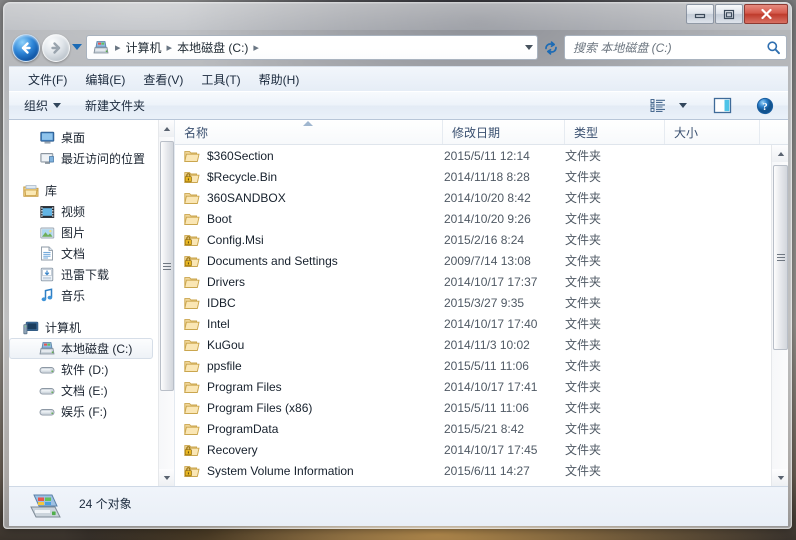 The width and height of the screenshot is (796, 540). What do you see at coordinates (243, 428) in the screenshot?
I see `file-name-label: ProgramData` at bounding box center [243, 428].